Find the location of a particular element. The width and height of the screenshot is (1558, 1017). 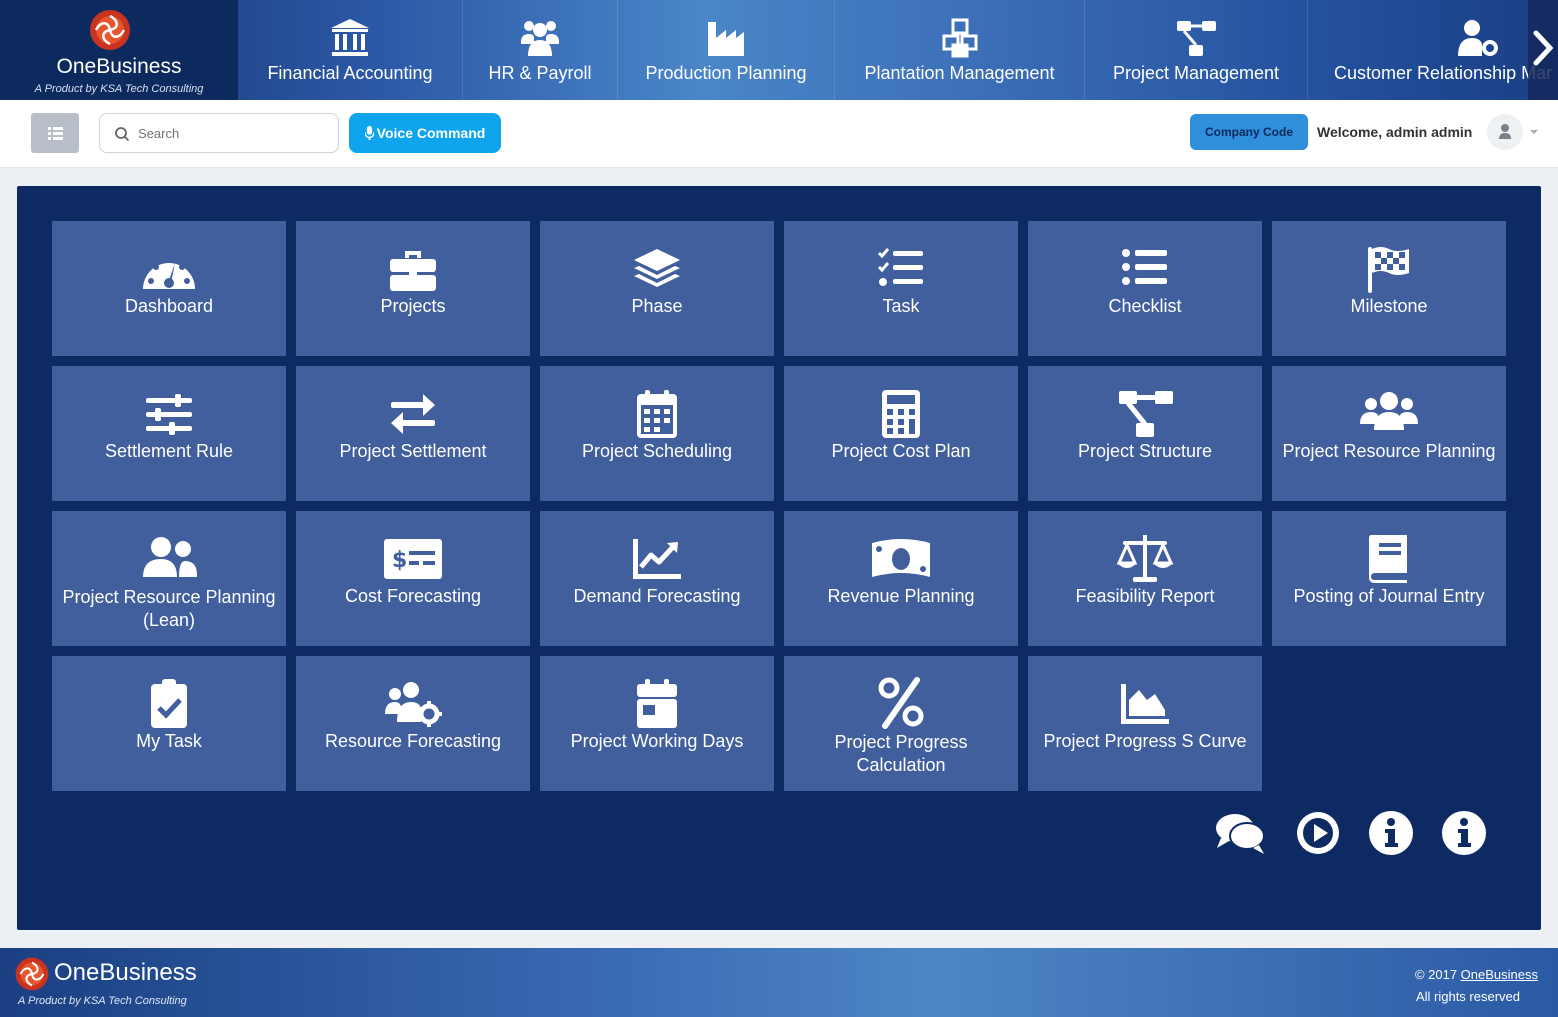

tile-label: Project Cost Plan is located at coordinates (901, 451).